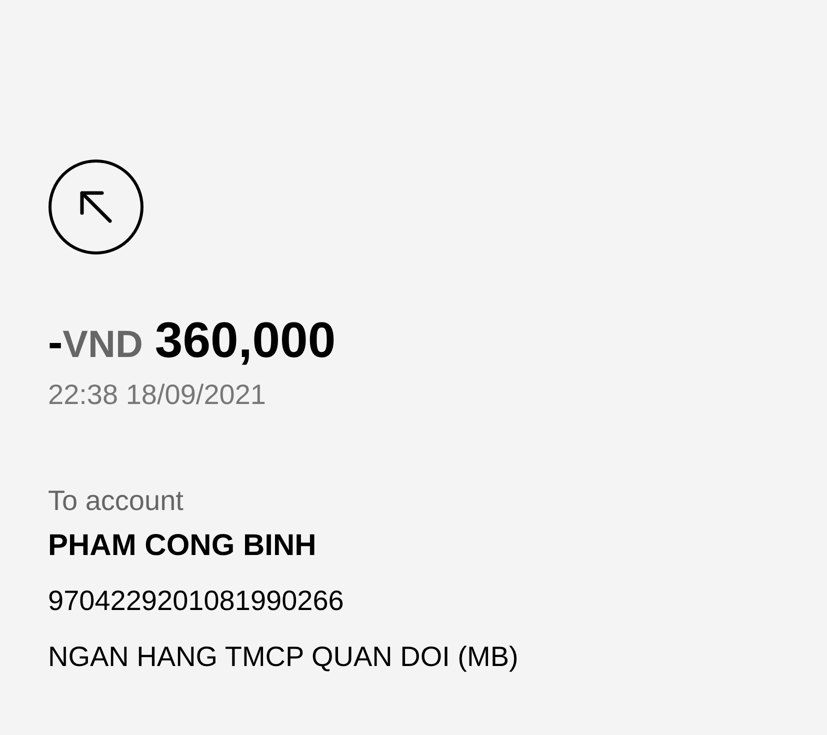 The width and height of the screenshot is (827, 735). I want to click on recipient-label: To account, so click(116, 501).